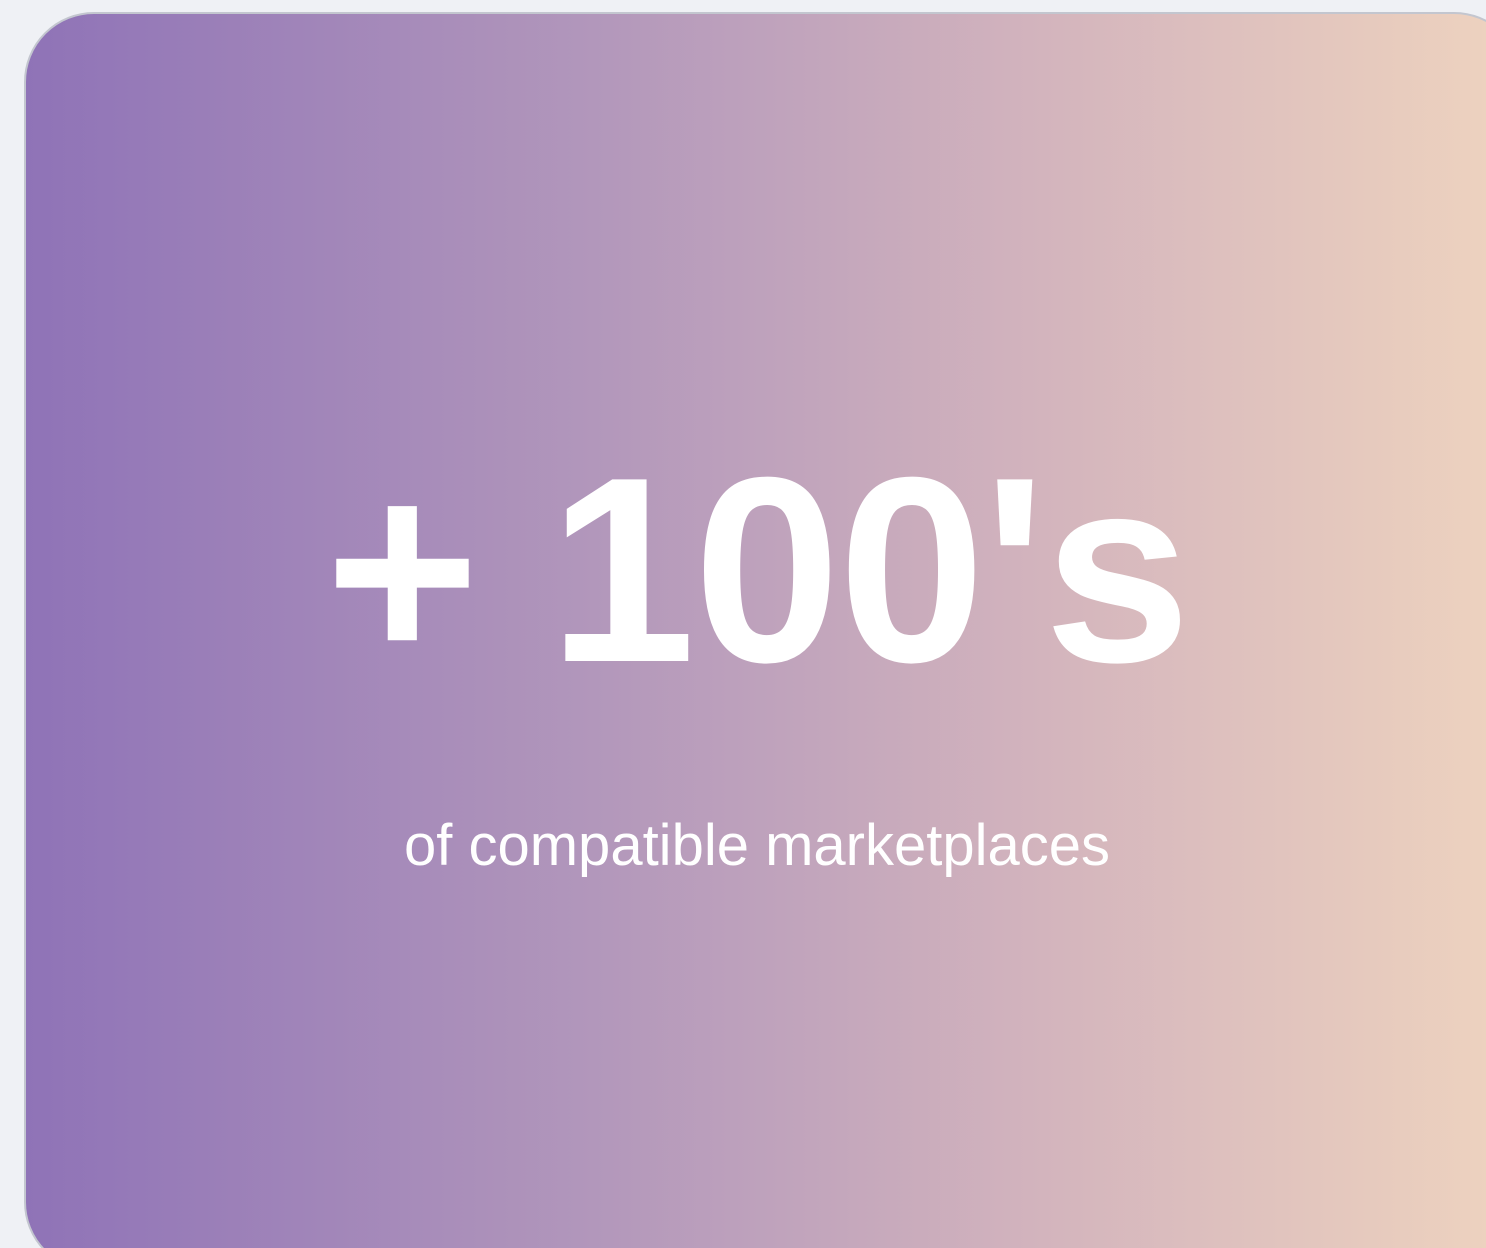 The width and height of the screenshot is (1486, 1248). Describe the element at coordinates (757, 845) in the screenshot. I see `stat-caption: of compatible marketplaces` at that location.